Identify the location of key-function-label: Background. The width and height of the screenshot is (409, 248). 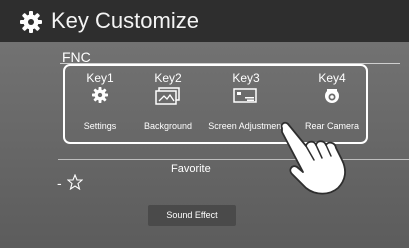
(168, 126).